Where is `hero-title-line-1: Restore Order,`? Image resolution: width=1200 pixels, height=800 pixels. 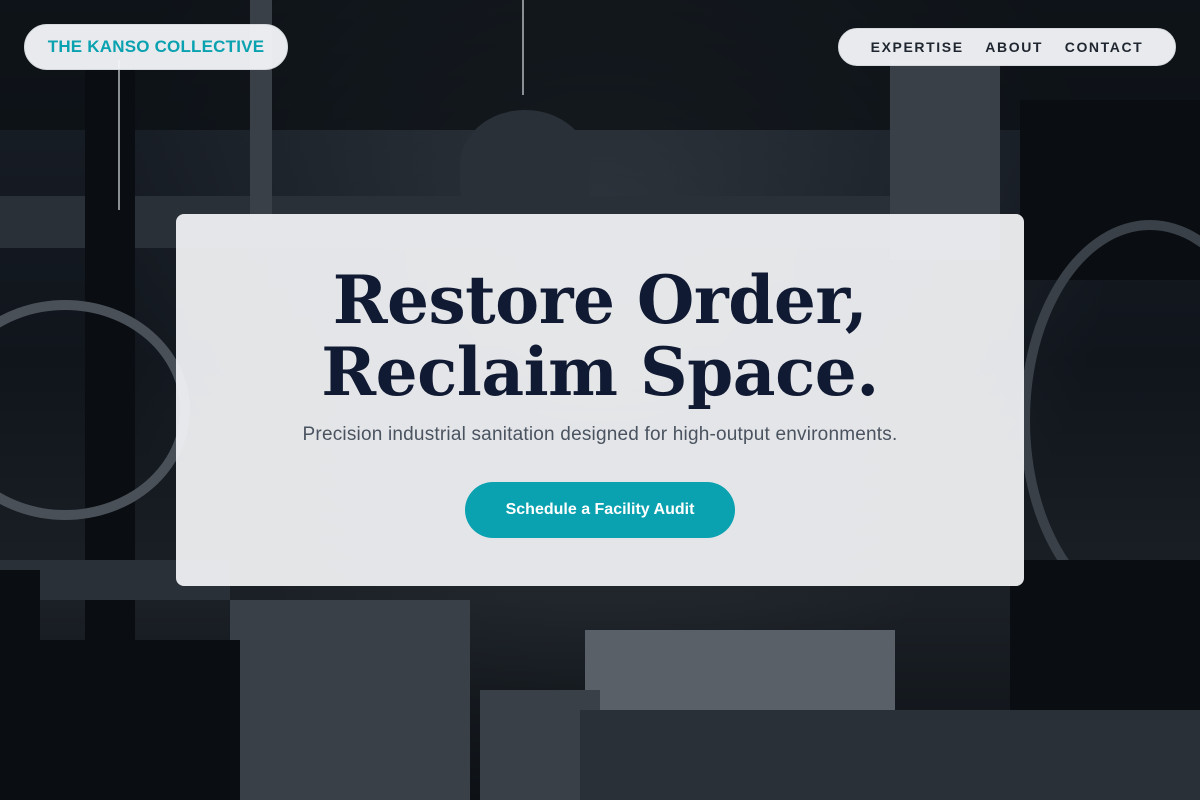 hero-title-line-1: Restore Order, is located at coordinates (600, 300).